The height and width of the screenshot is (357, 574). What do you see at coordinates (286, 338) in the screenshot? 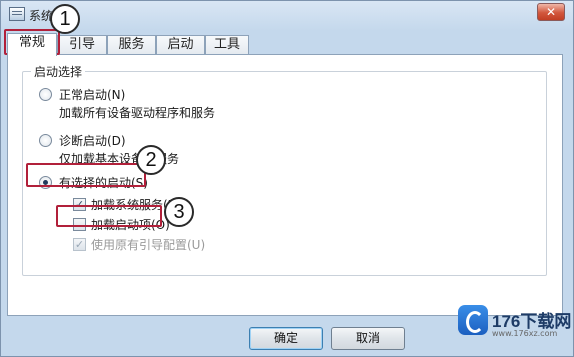
I see `ok-button: 确定` at bounding box center [286, 338].